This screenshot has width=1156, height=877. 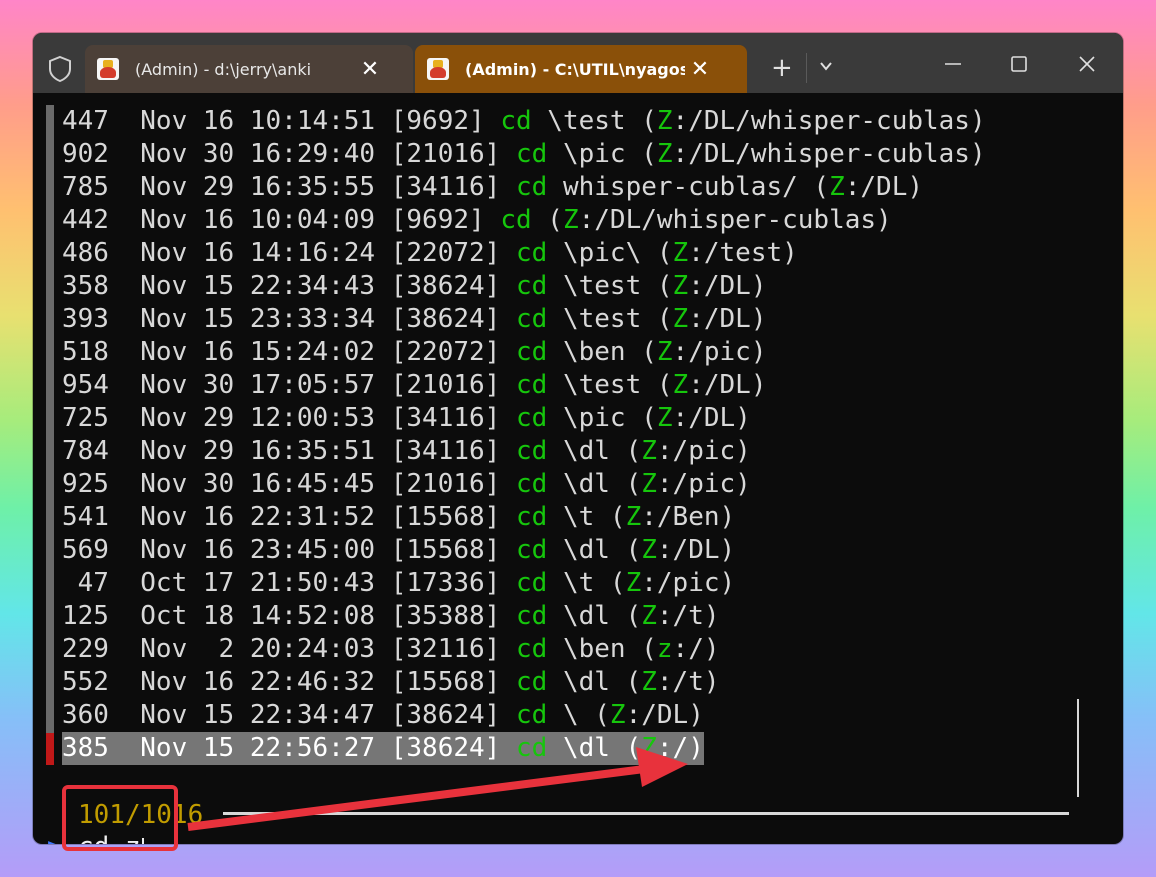 What do you see at coordinates (85, 319) in the screenshot?
I see `entry-number: 393` at bounding box center [85, 319].